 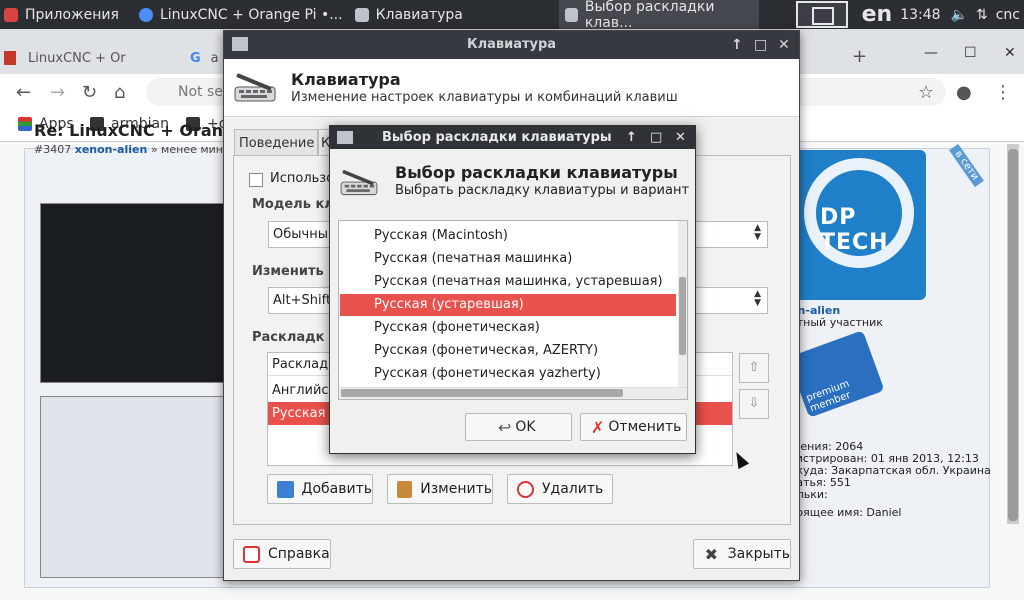 I want to click on move-up-button: ⇧, so click(x=754, y=368).